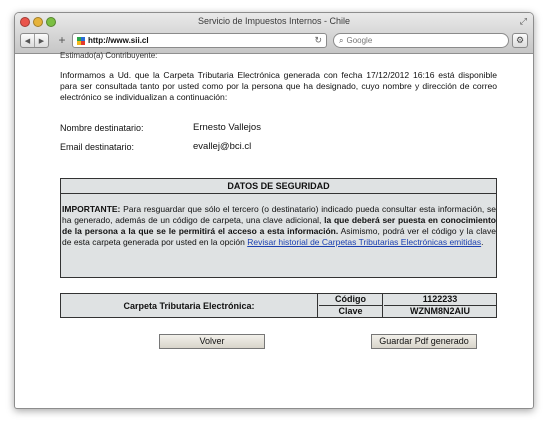 The width and height of the screenshot is (554, 428). Describe the element at coordinates (520, 40) in the screenshot. I see `gear-icon: ⚙` at that location.